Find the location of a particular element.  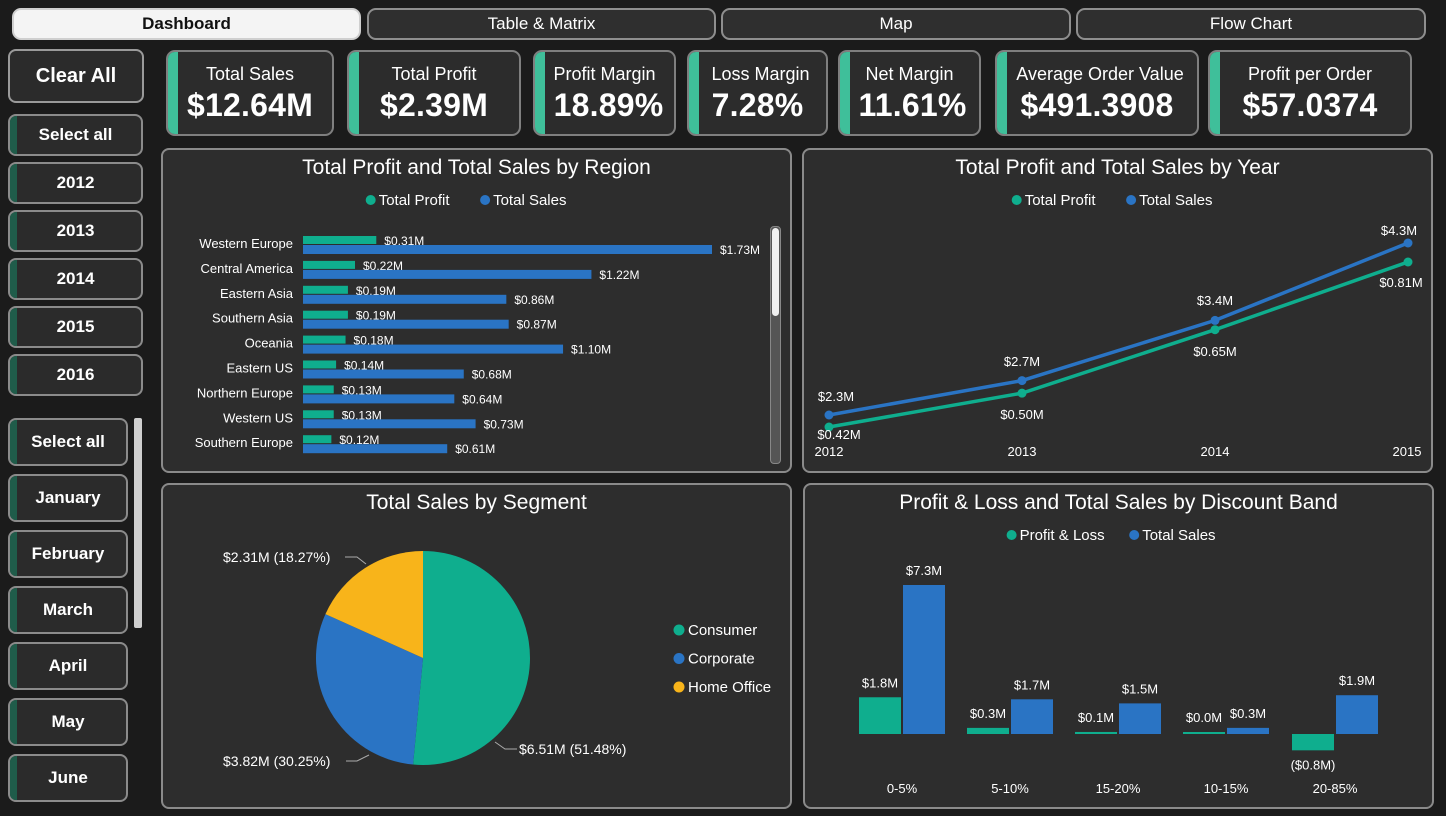

month-april: April is located at coordinates (68, 666).